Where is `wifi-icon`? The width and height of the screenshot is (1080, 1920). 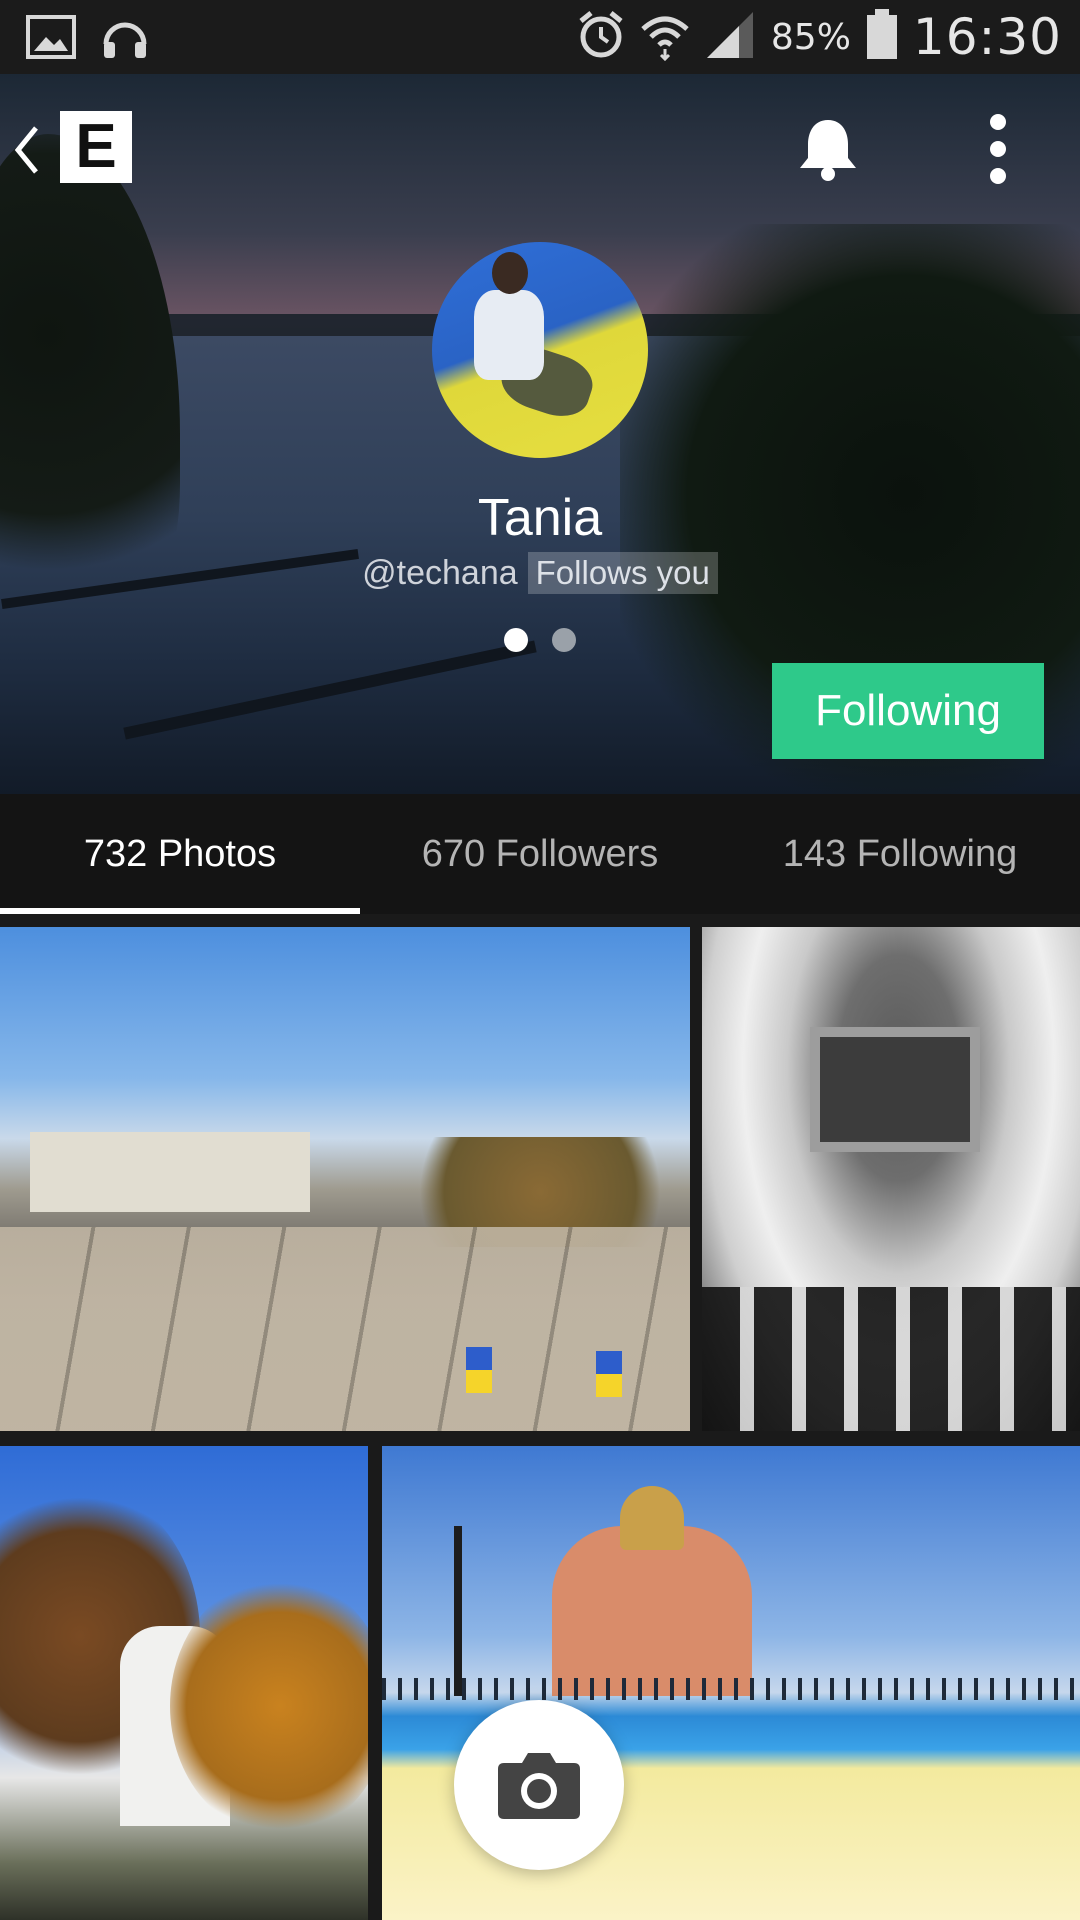
wifi-icon is located at coordinates (665, 37).